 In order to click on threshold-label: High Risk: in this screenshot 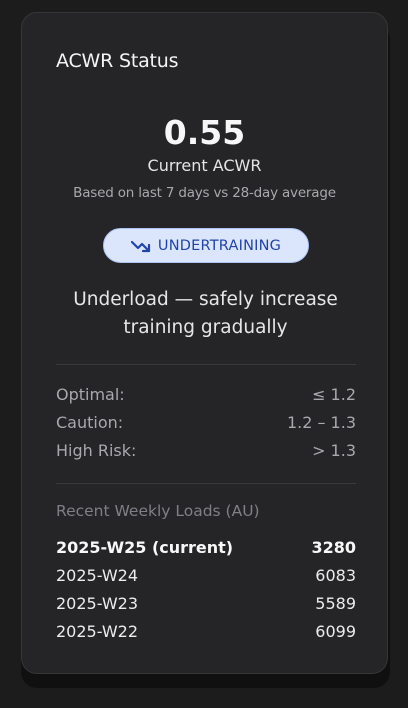, I will do `click(96, 450)`.